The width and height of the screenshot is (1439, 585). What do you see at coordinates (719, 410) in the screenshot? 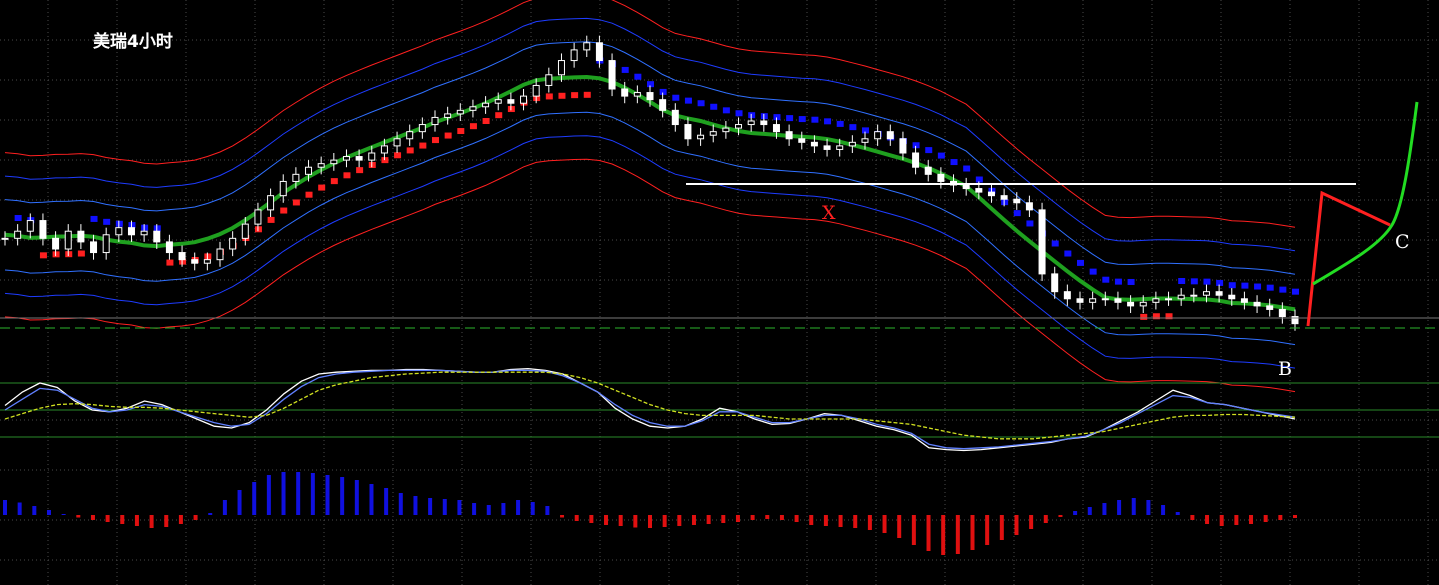
I see `oscillator-levels` at bounding box center [719, 410].